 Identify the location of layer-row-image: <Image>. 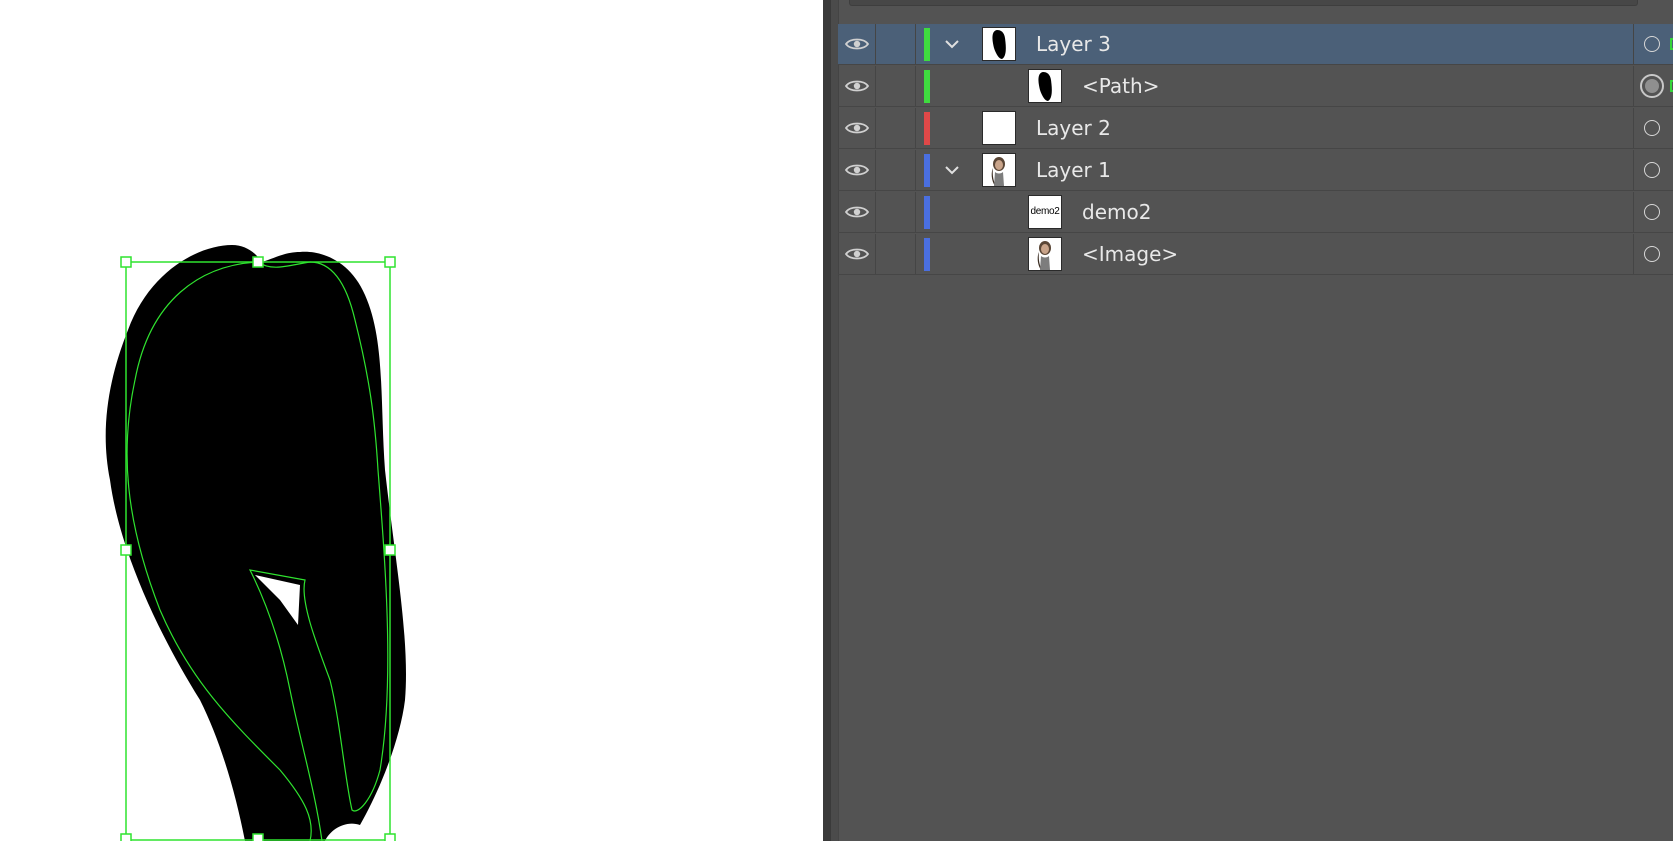
(1255, 254).